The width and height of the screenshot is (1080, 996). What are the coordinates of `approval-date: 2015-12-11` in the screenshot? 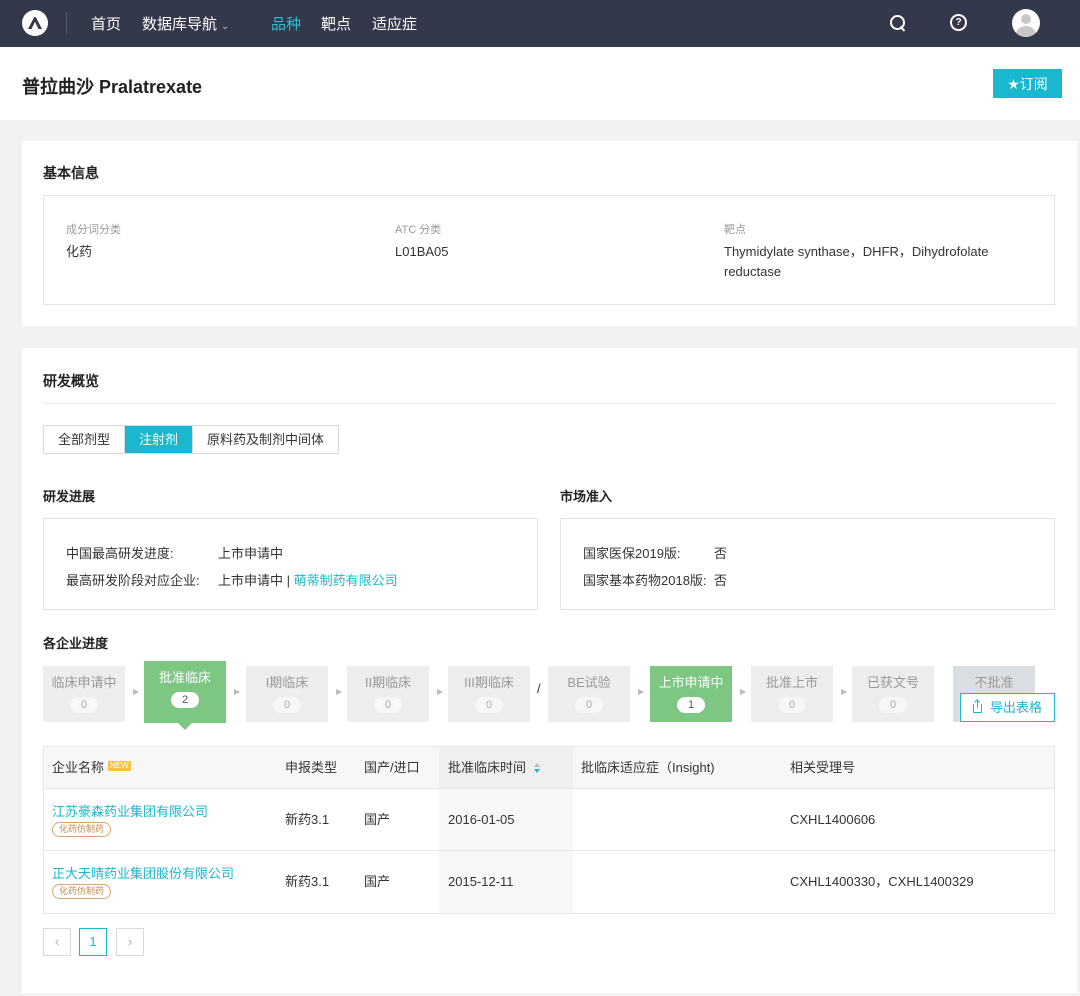 It's located at (506, 882).